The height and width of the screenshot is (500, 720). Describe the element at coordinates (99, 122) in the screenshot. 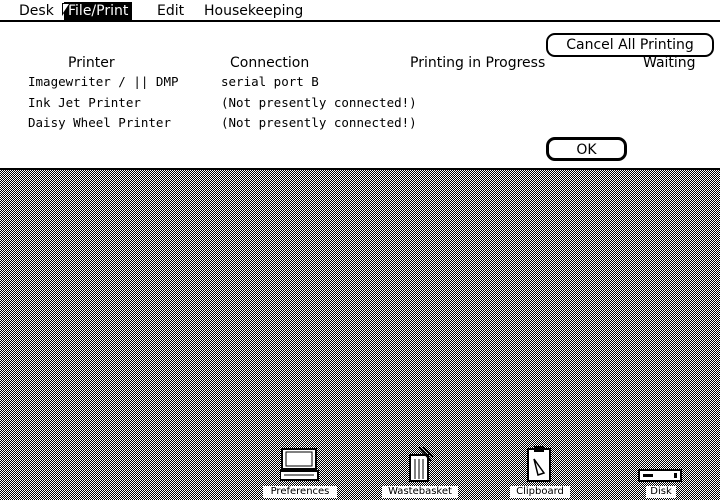

I see `printer-name: Daisy Wheel Printer` at that location.